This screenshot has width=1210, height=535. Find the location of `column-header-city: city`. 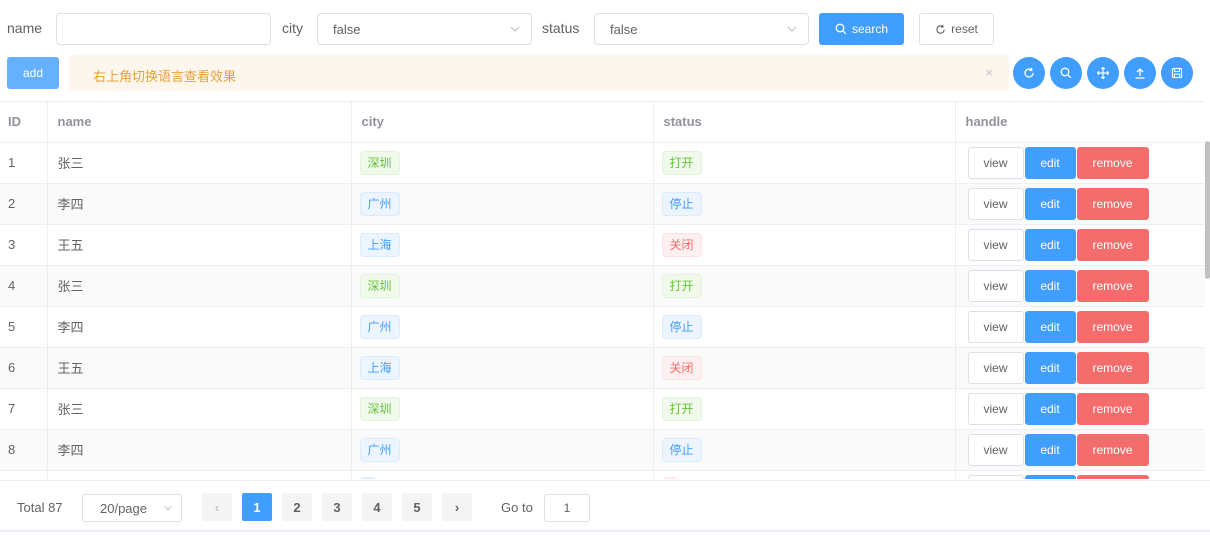

column-header-city: city is located at coordinates (502, 122).